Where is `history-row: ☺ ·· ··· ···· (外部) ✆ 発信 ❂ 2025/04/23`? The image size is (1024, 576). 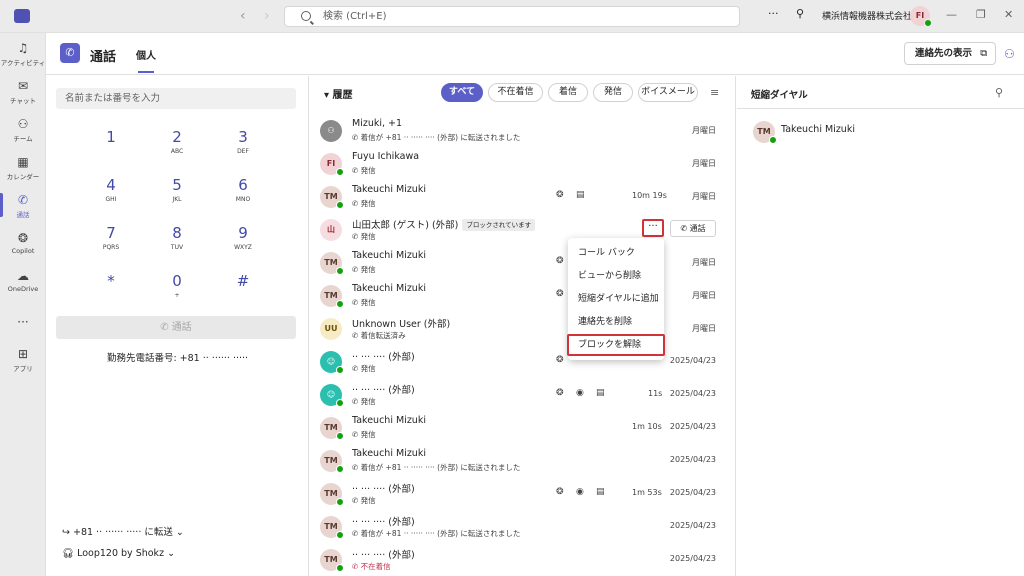 history-row: ☺ ·· ··· ···· (外部) ✆ 発信 ❂ 2025/04/23 is located at coordinates (523, 361).